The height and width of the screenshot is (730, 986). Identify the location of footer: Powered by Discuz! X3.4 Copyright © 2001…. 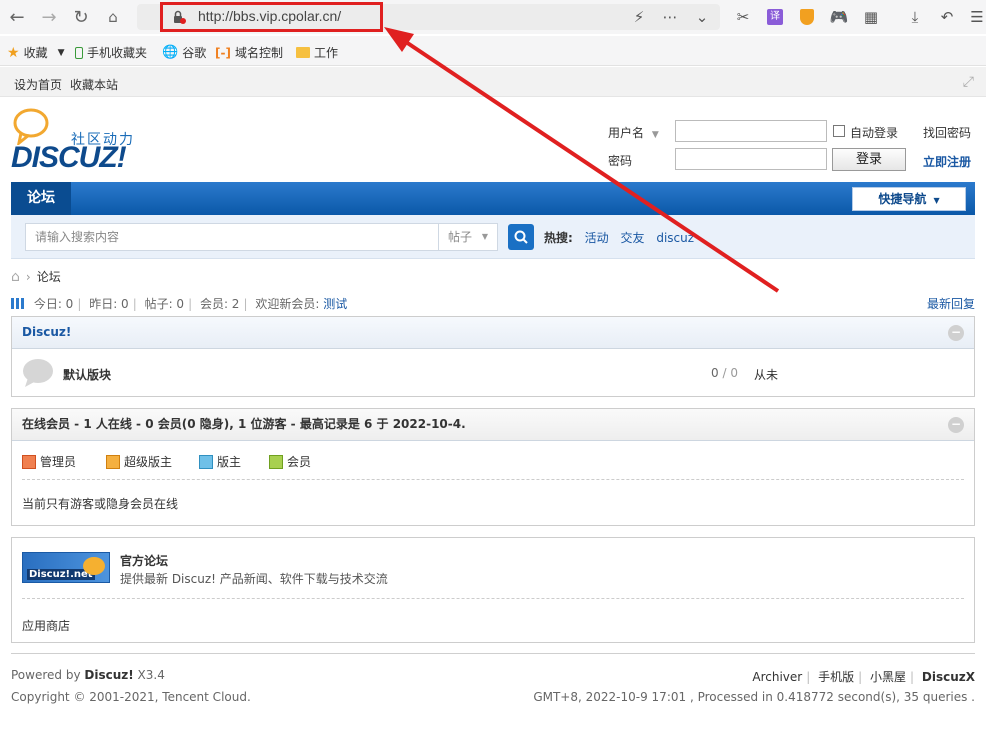
(493, 683).